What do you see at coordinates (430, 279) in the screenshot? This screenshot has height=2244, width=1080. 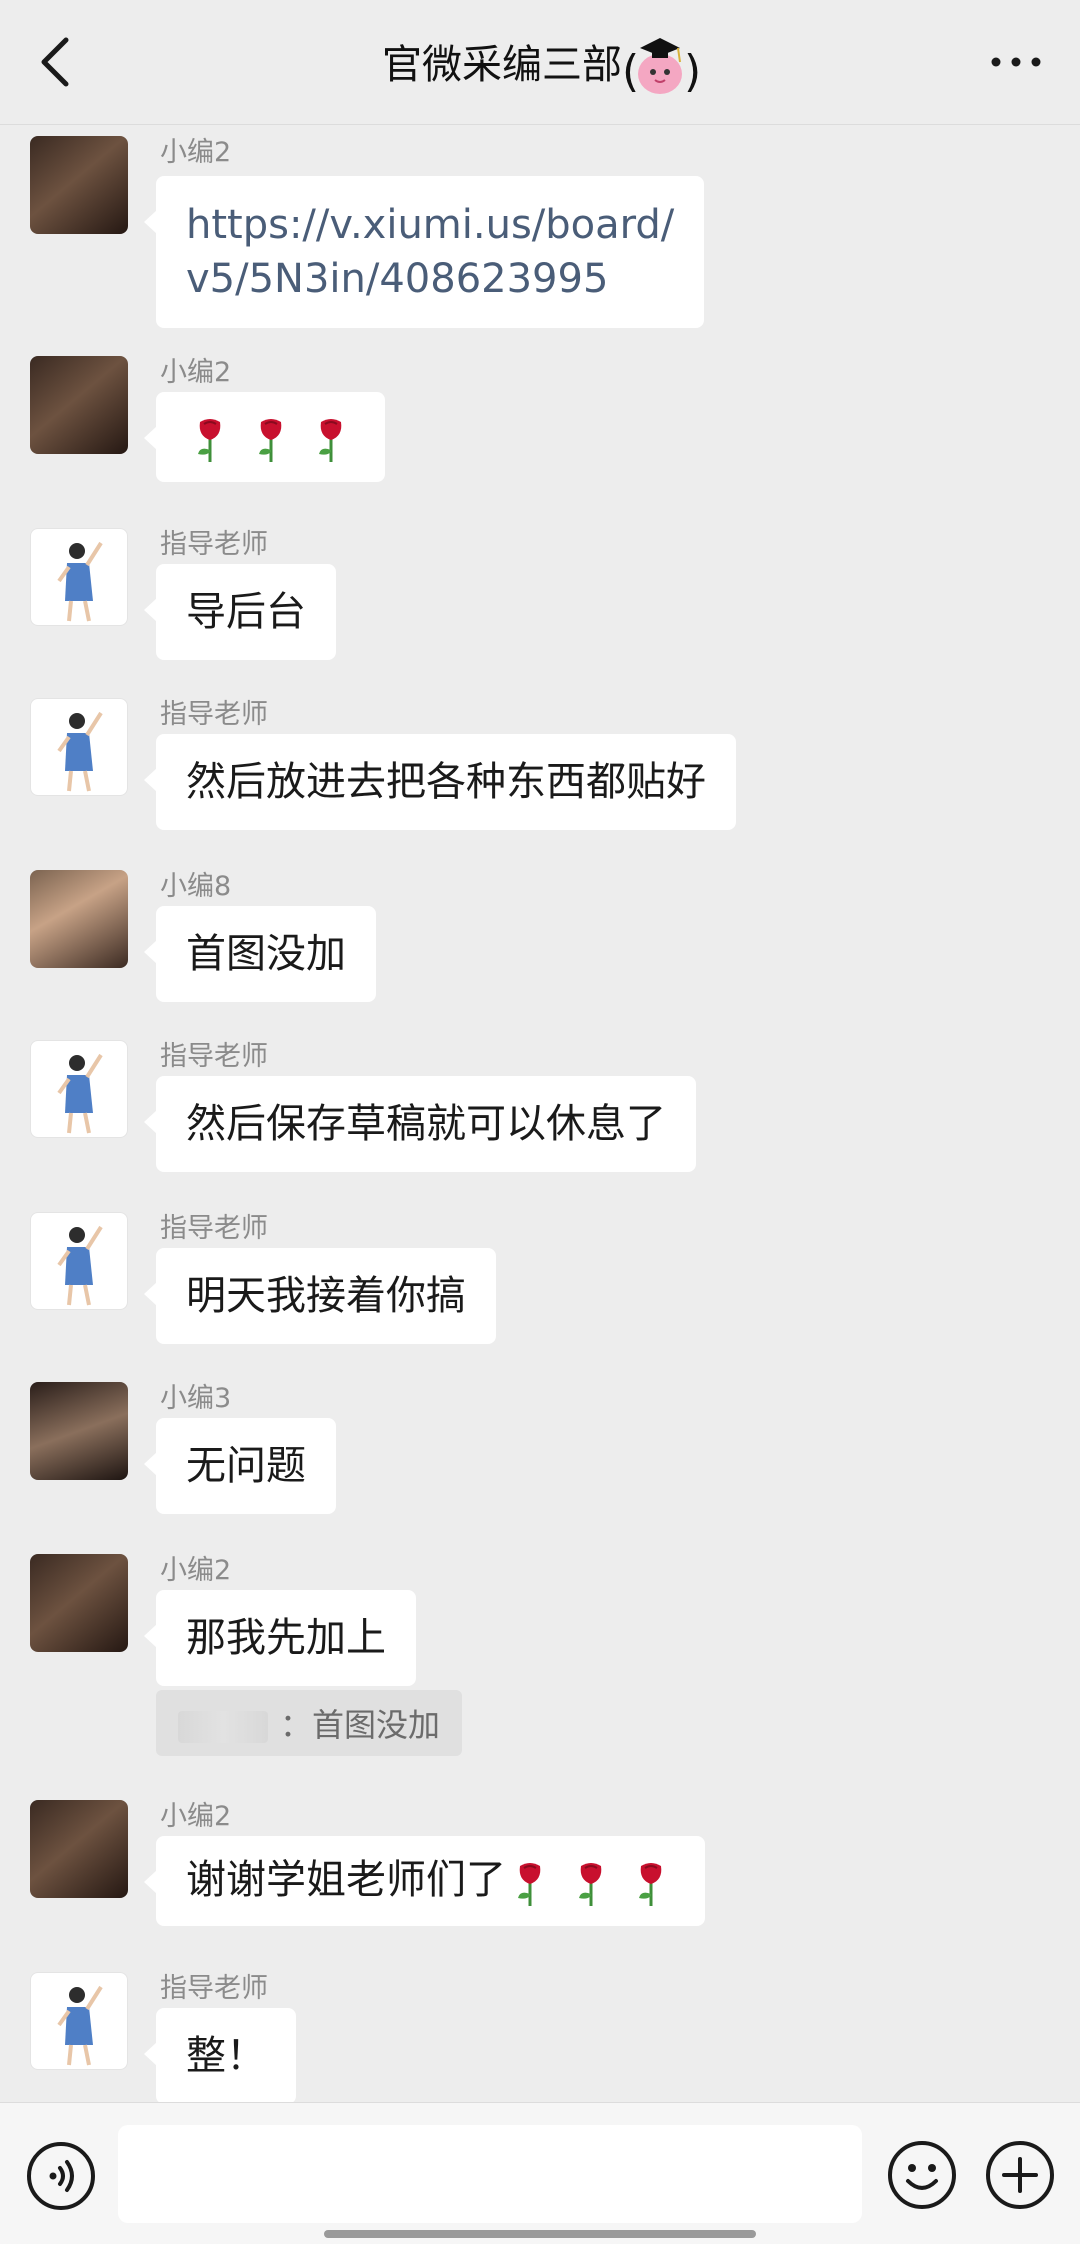 I see `link-text-line: v5/5N3in/408623995` at bounding box center [430, 279].